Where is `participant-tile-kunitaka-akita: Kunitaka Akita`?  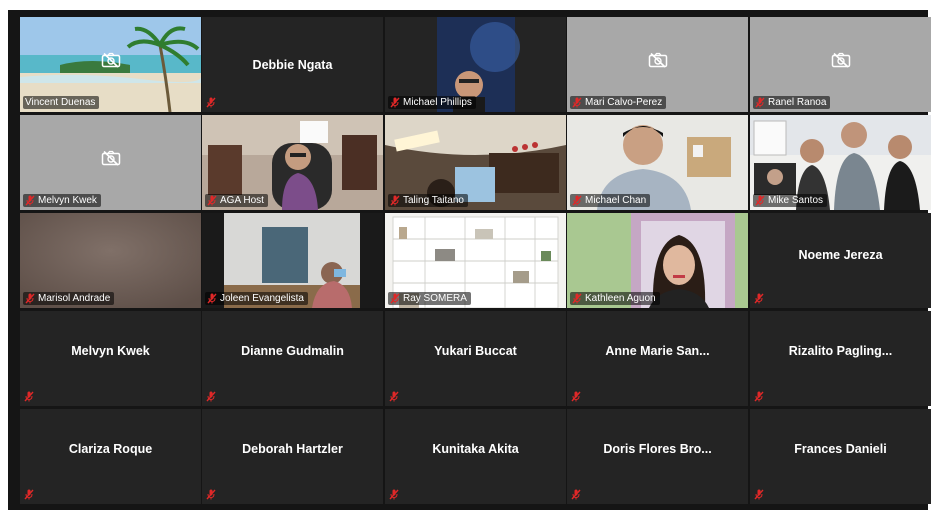 participant-tile-kunitaka-akita: Kunitaka Akita is located at coordinates (475, 456).